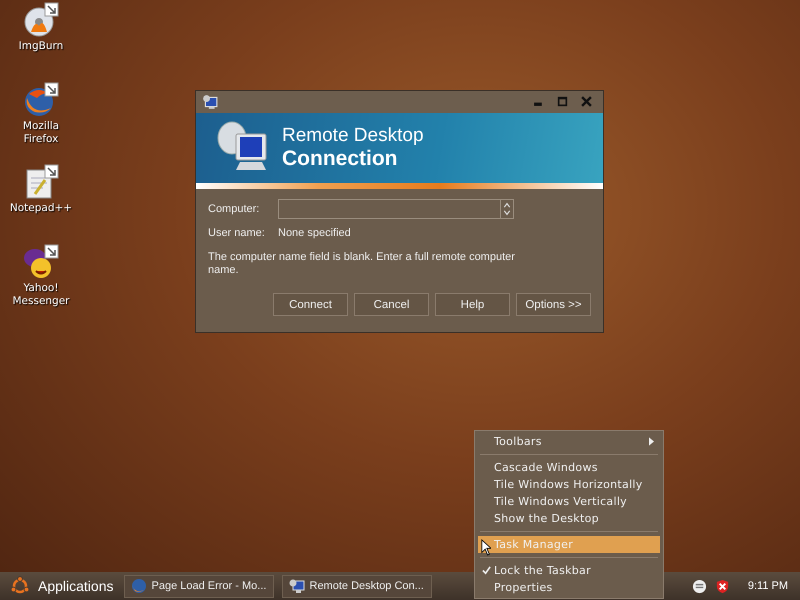 The width and height of the screenshot is (800, 600). Describe the element at coordinates (41, 295) in the screenshot. I see `icon-label: Yahoo! Messenger` at that location.